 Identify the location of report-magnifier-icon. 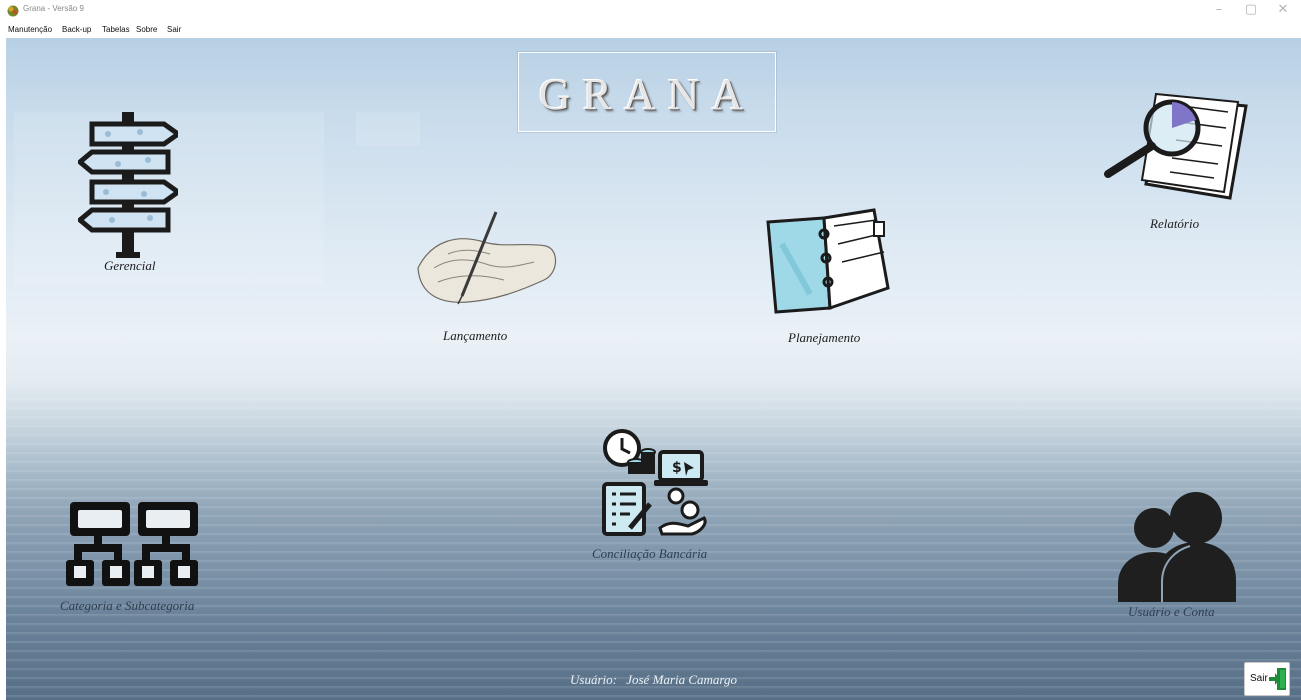
(1176, 146).